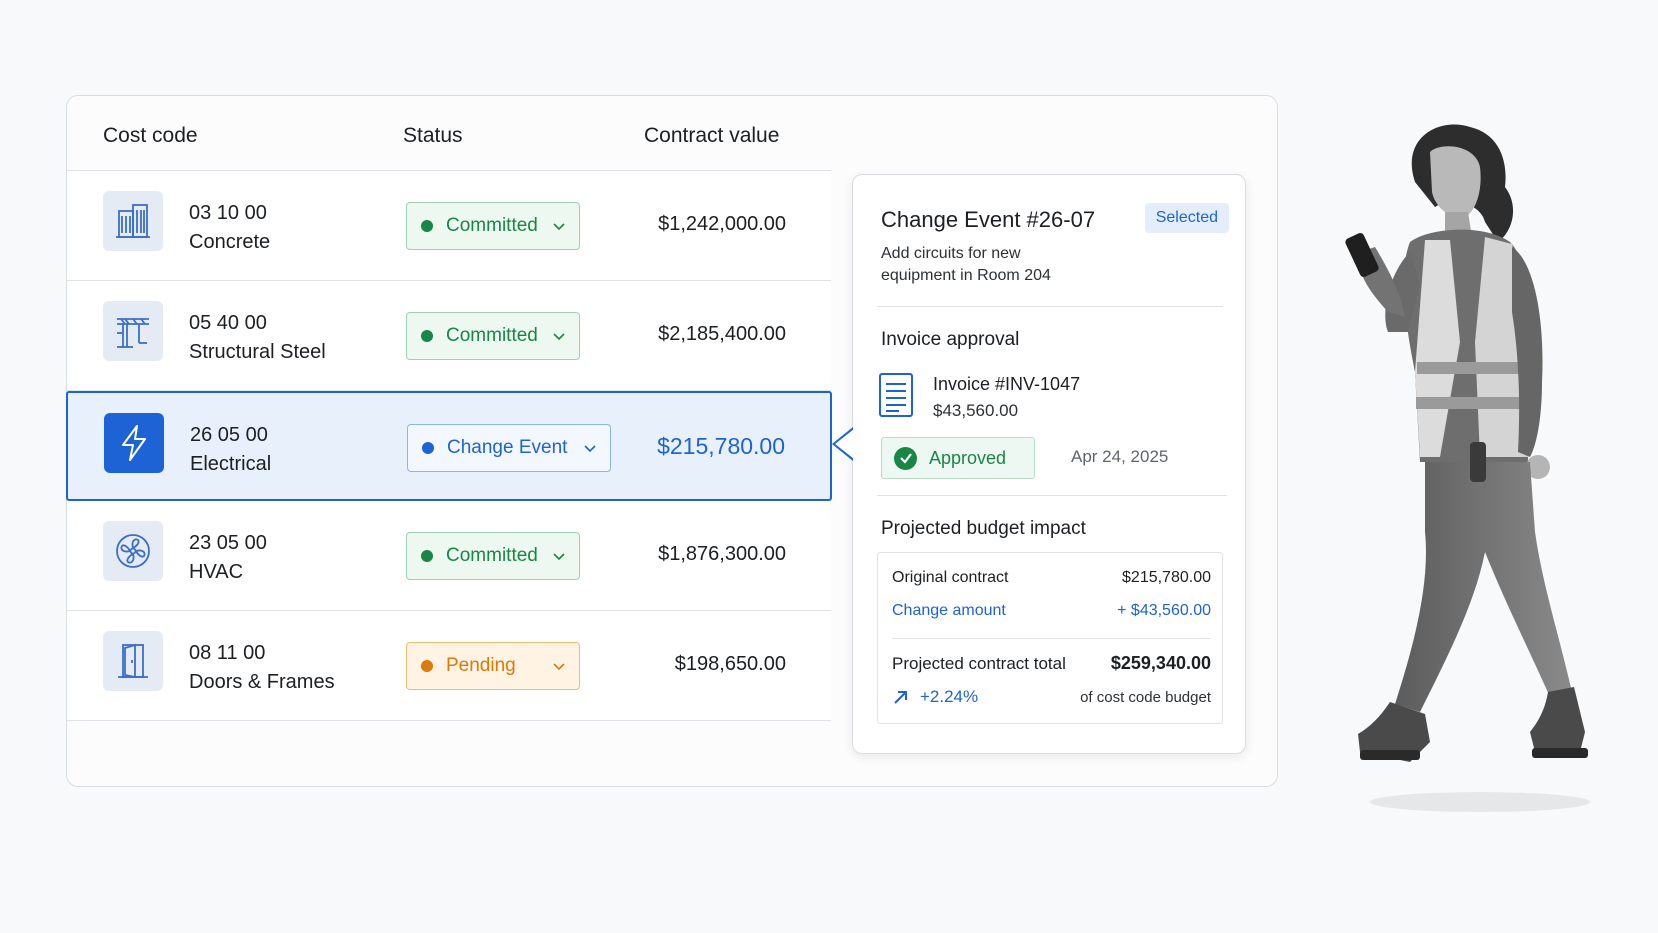 The image size is (1658, 933). I want to click on arrow-up-right-icon, so click(900, 697).